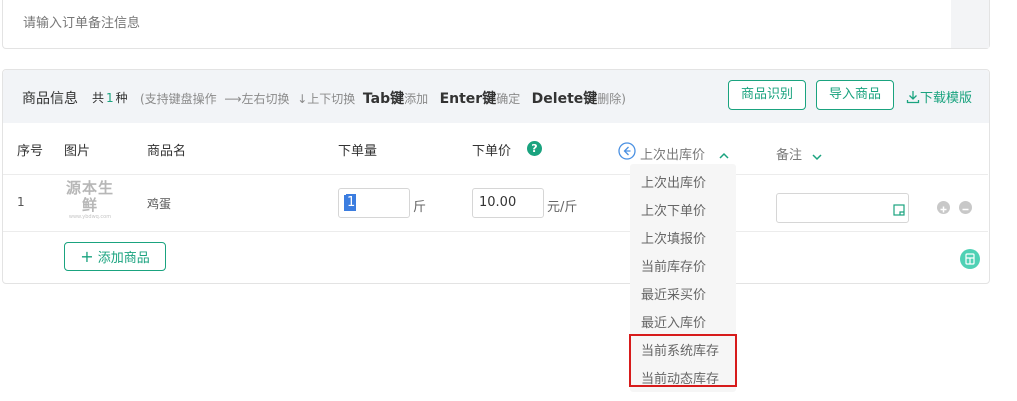 This screenshot has height=401, width=1017. I want to click on remove-row-icon, so click(965, 207).